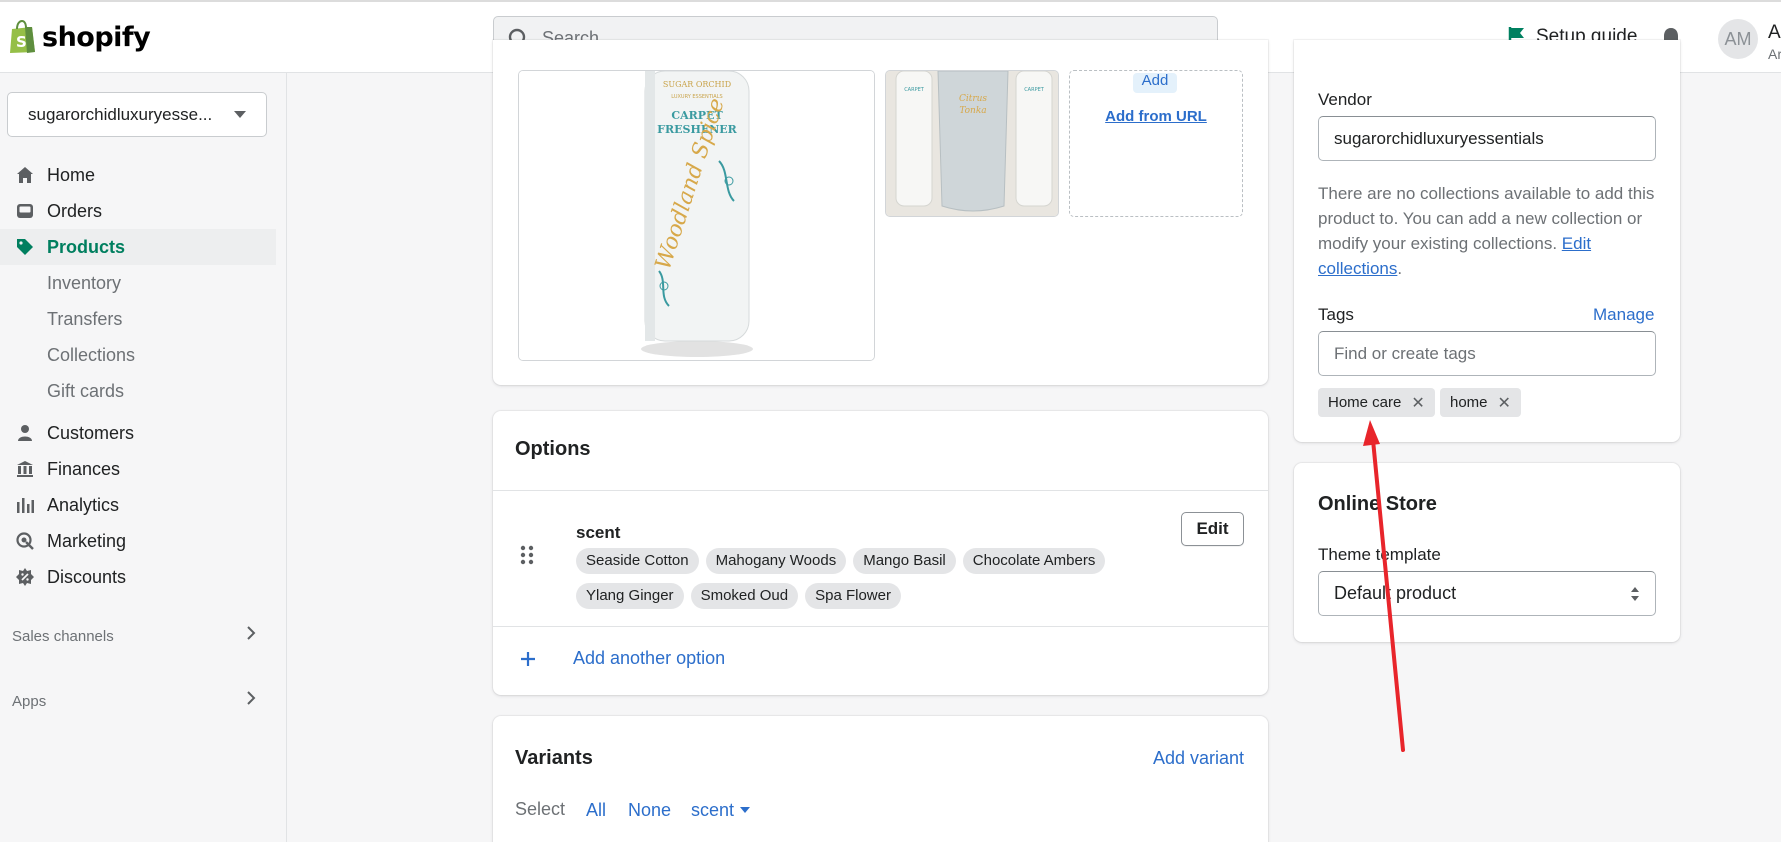 This screenshot has width=1781, height=842. Describe the element at coordinates (143, 505) in the screenshot. I see `nav-item-analytics: Analytics` at that location.